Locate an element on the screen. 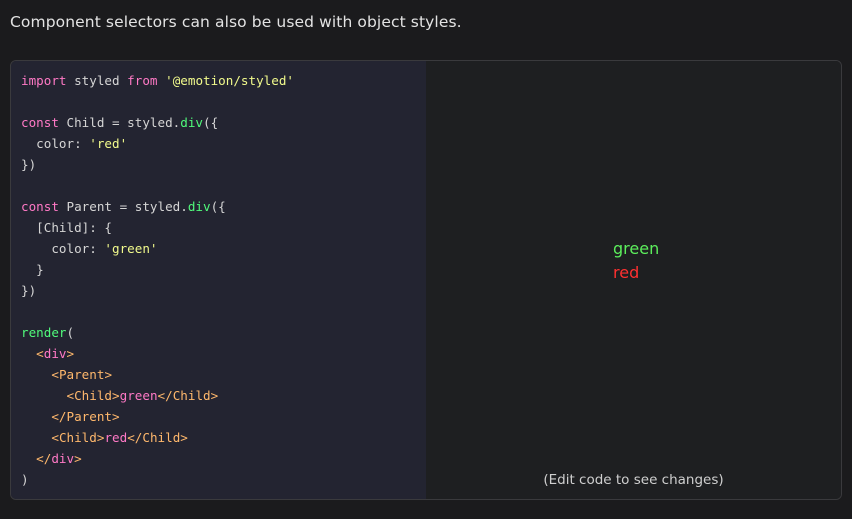  code-line-18: <Child>red</Child> is located at coordinates (119, 437).